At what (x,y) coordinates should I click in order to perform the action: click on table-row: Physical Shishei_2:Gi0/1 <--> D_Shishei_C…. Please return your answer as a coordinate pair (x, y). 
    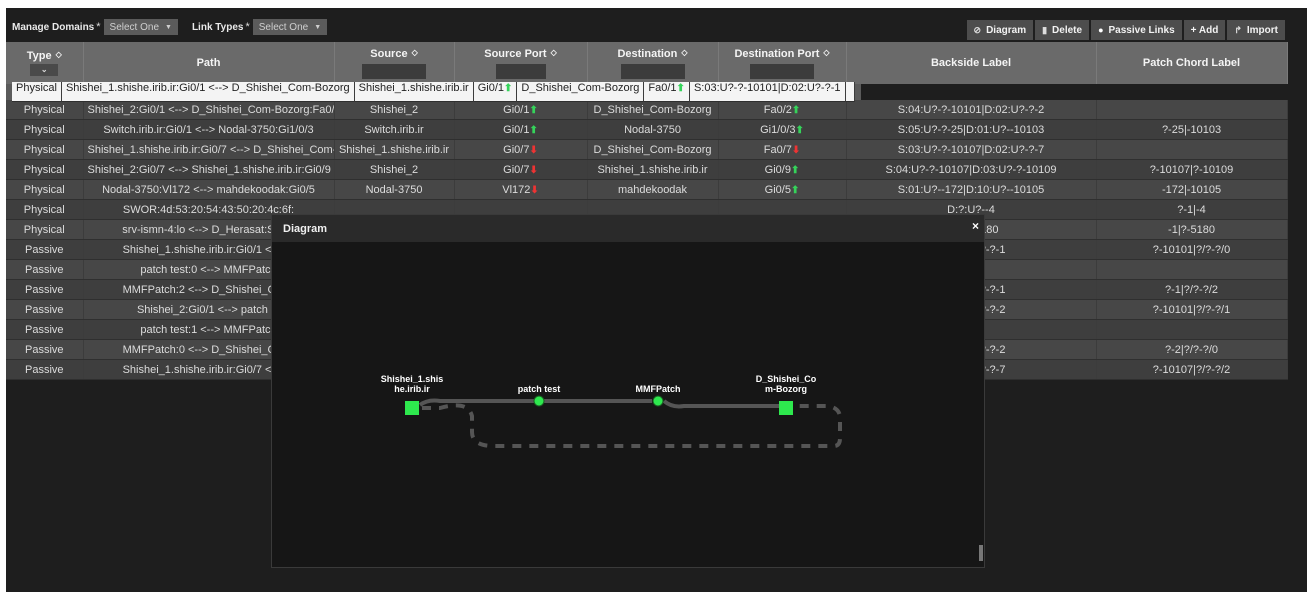
    Looking at the image, I should click on (647, 110).